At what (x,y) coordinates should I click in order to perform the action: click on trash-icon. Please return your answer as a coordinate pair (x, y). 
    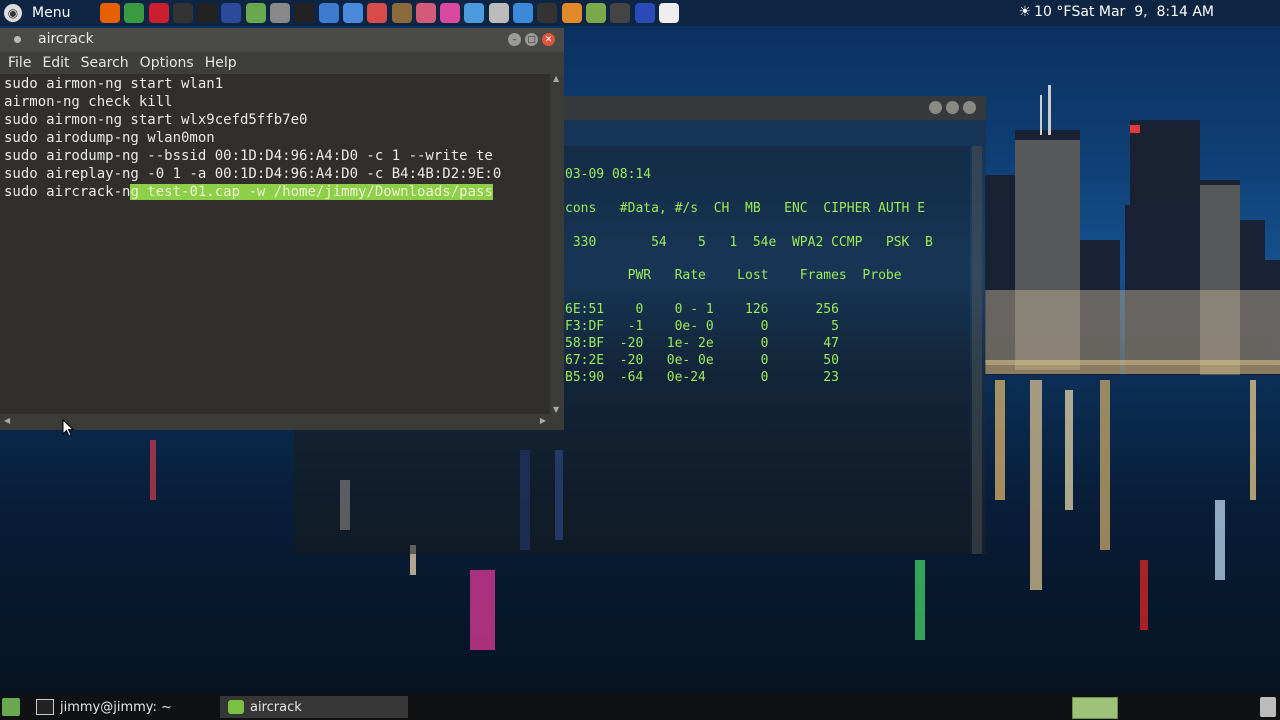
    Looking at the image, I should click on (1268, 707).